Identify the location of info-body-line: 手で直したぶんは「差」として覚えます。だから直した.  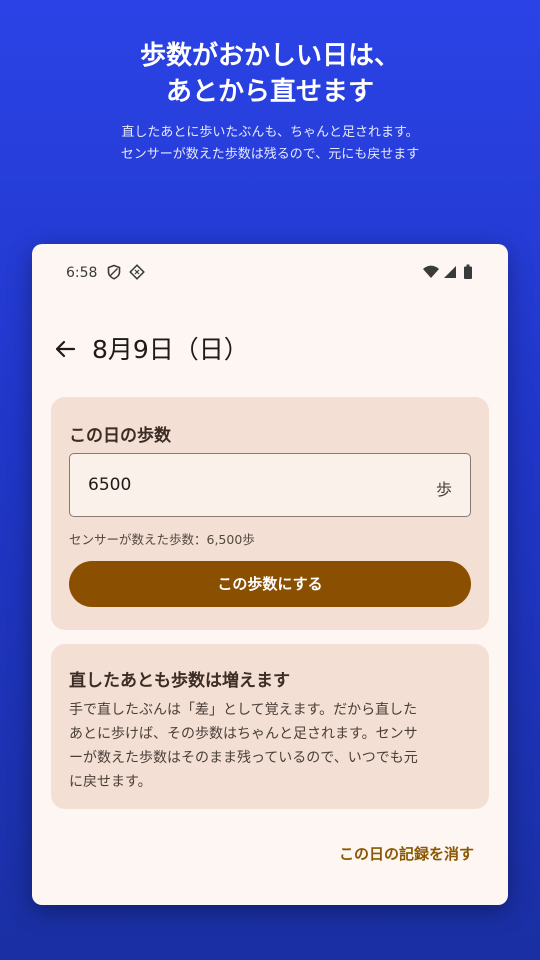
(243, 710).